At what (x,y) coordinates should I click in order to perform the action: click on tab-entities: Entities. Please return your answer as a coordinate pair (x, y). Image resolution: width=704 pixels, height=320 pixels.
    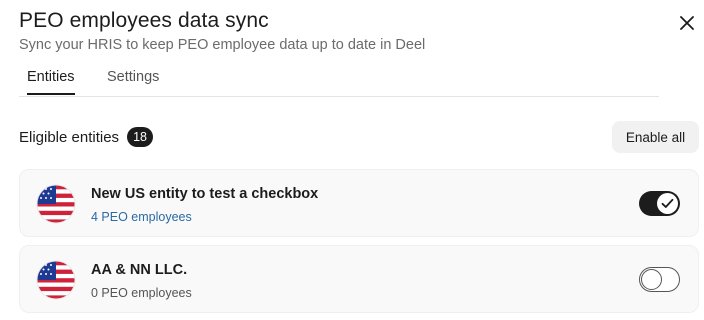
    Looking at the image, I should click on (51, 82).